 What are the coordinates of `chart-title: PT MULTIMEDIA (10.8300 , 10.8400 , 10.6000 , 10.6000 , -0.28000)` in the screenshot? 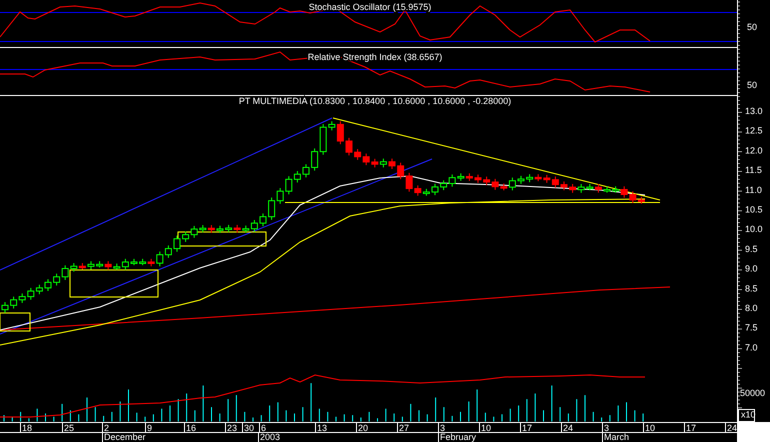 It's located at (375, 101).